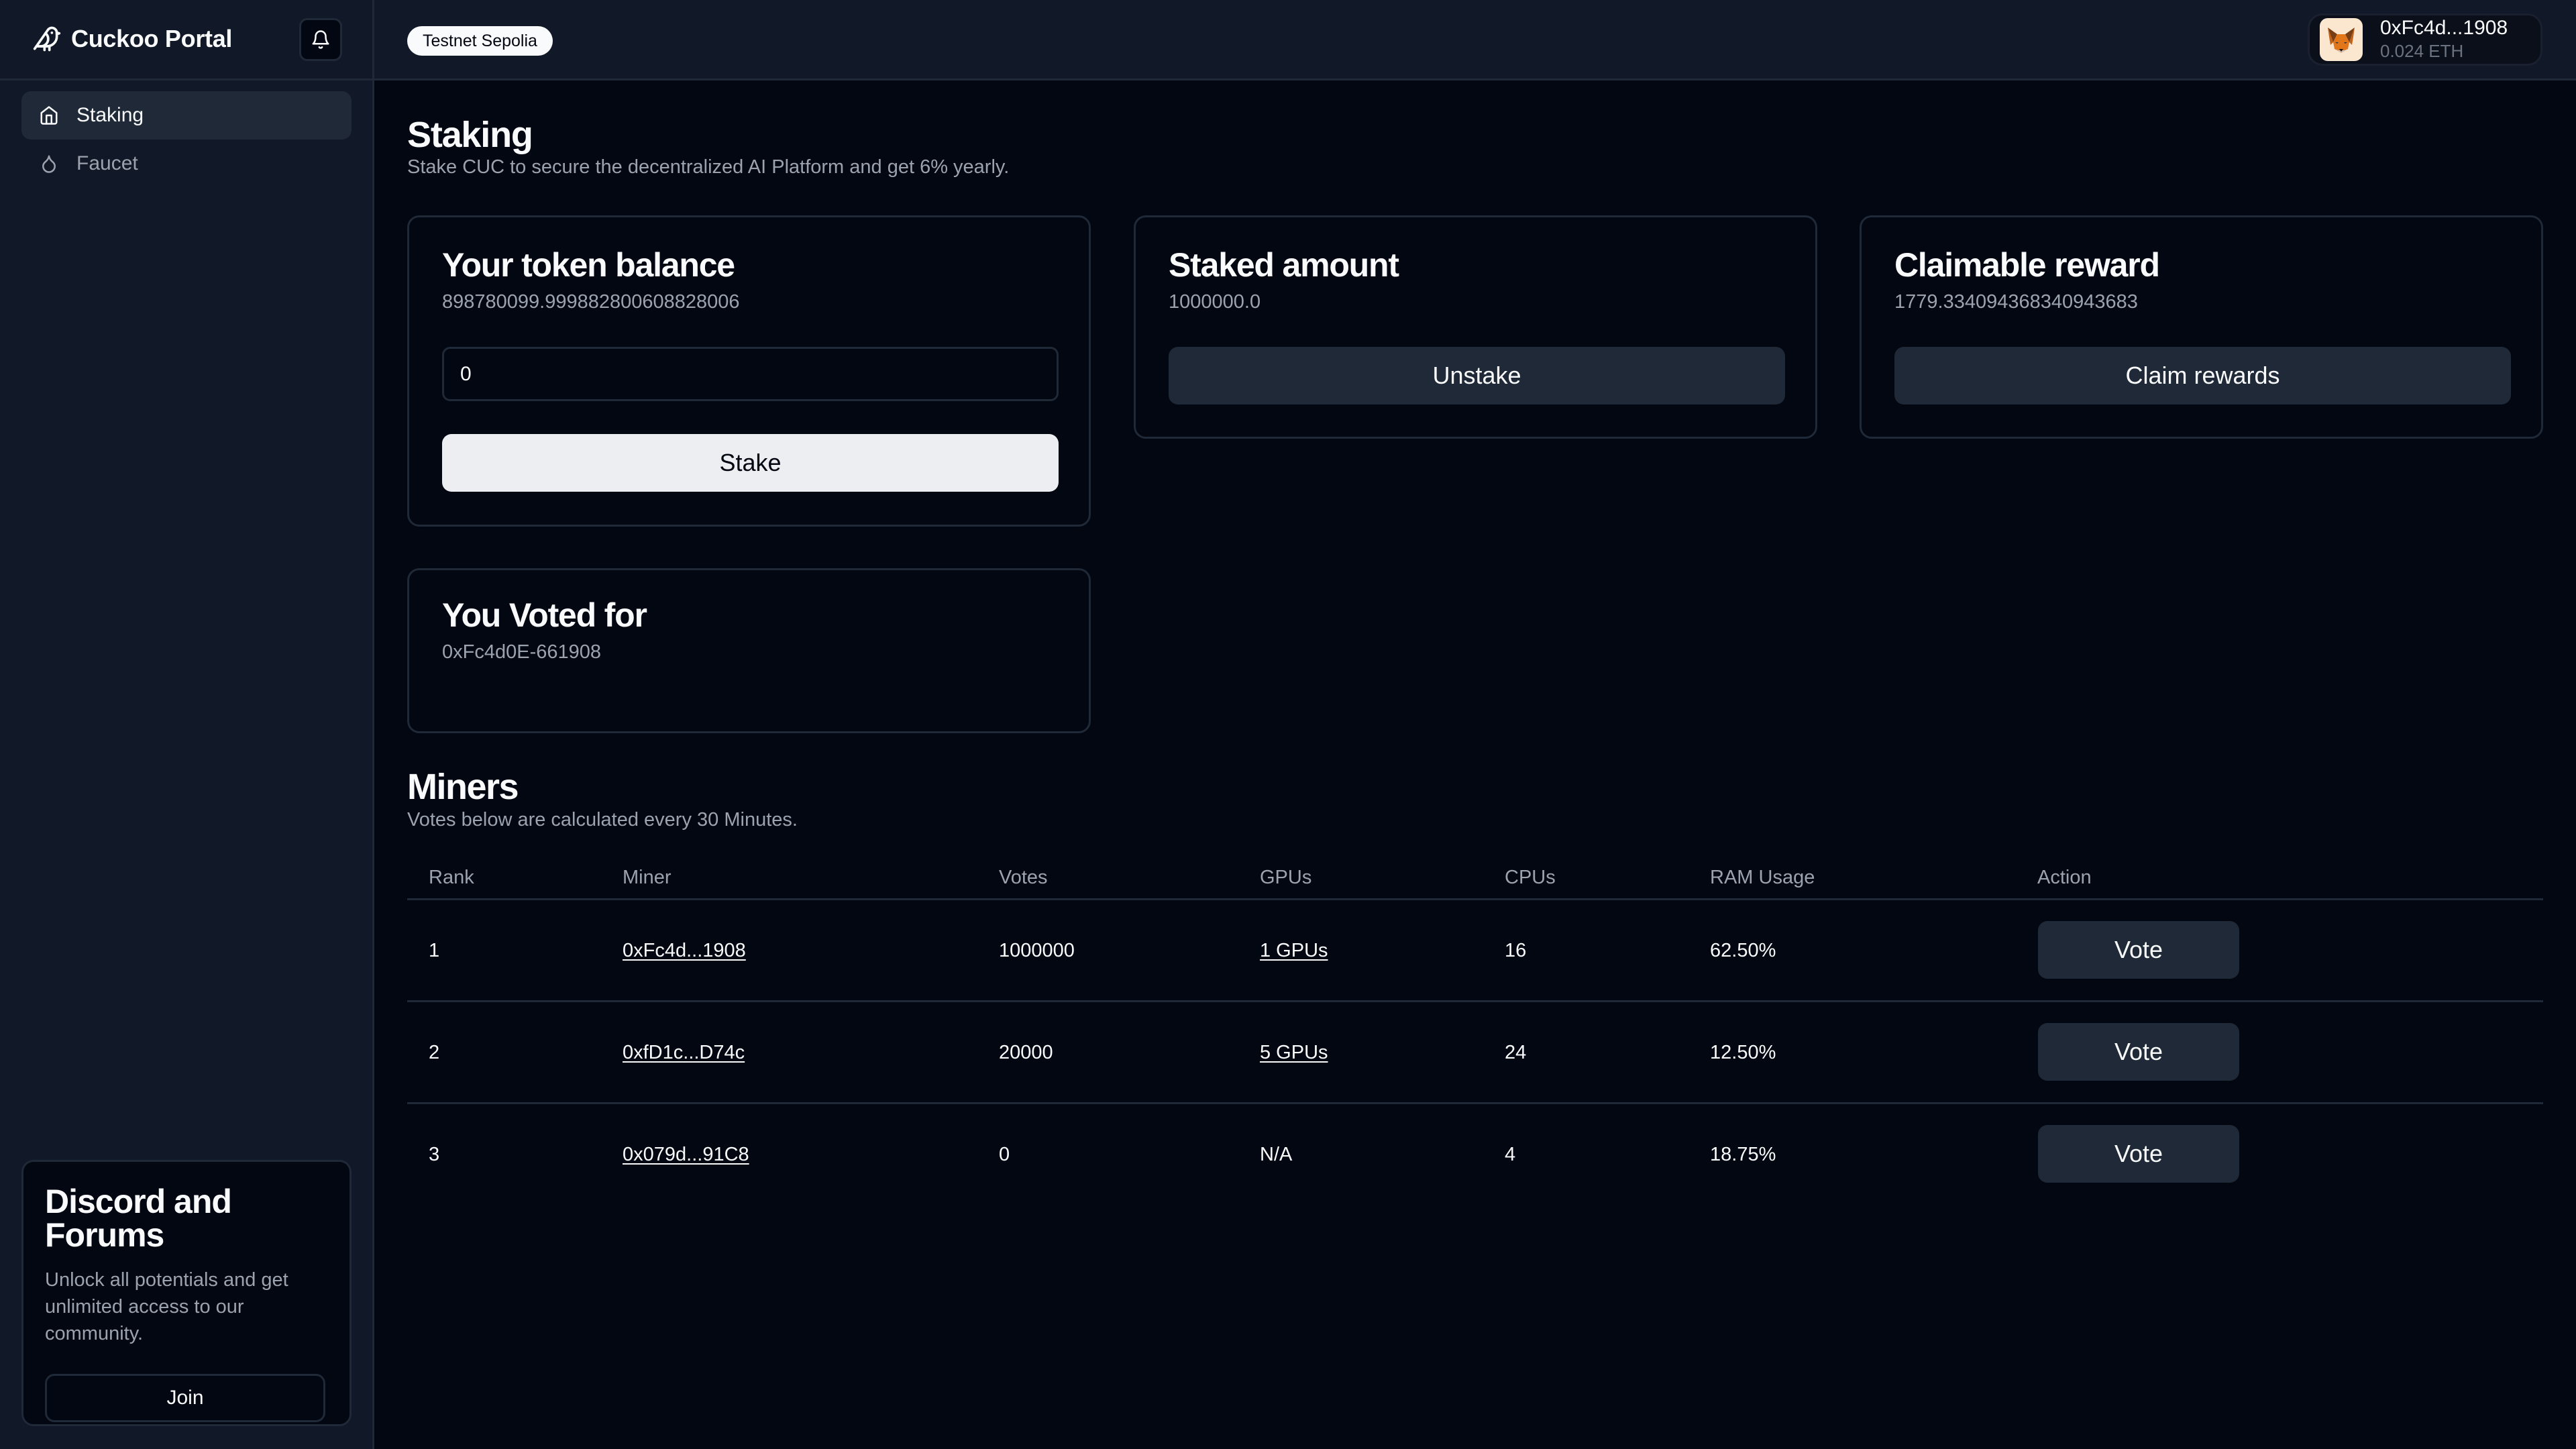 The height and width of the screenshot is (1449, 2576). What do you see at coordinates (2016, 302) in the screenshot?
I see `claimable-reward-value: 1779.334094368340943683` at bounding box center [2016, 302].